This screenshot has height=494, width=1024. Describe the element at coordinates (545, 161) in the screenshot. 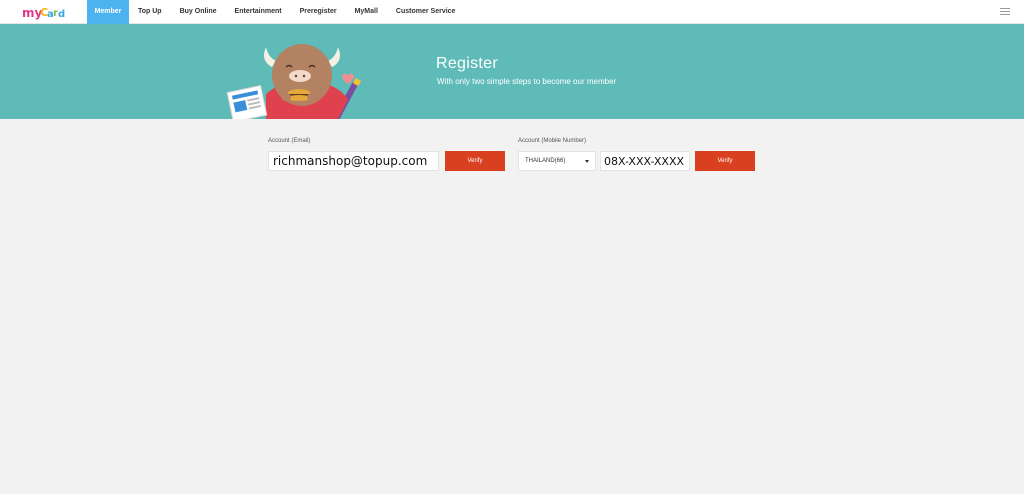

I see `country-code-value: THAILAND(66)` at that location.